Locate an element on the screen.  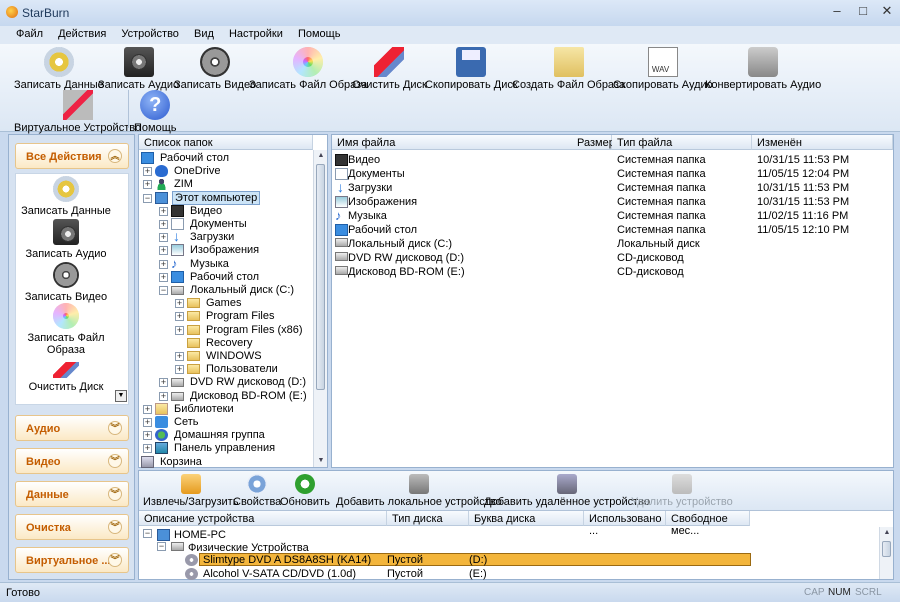
menu-device: Устройство is located at coordinates (150, 33).